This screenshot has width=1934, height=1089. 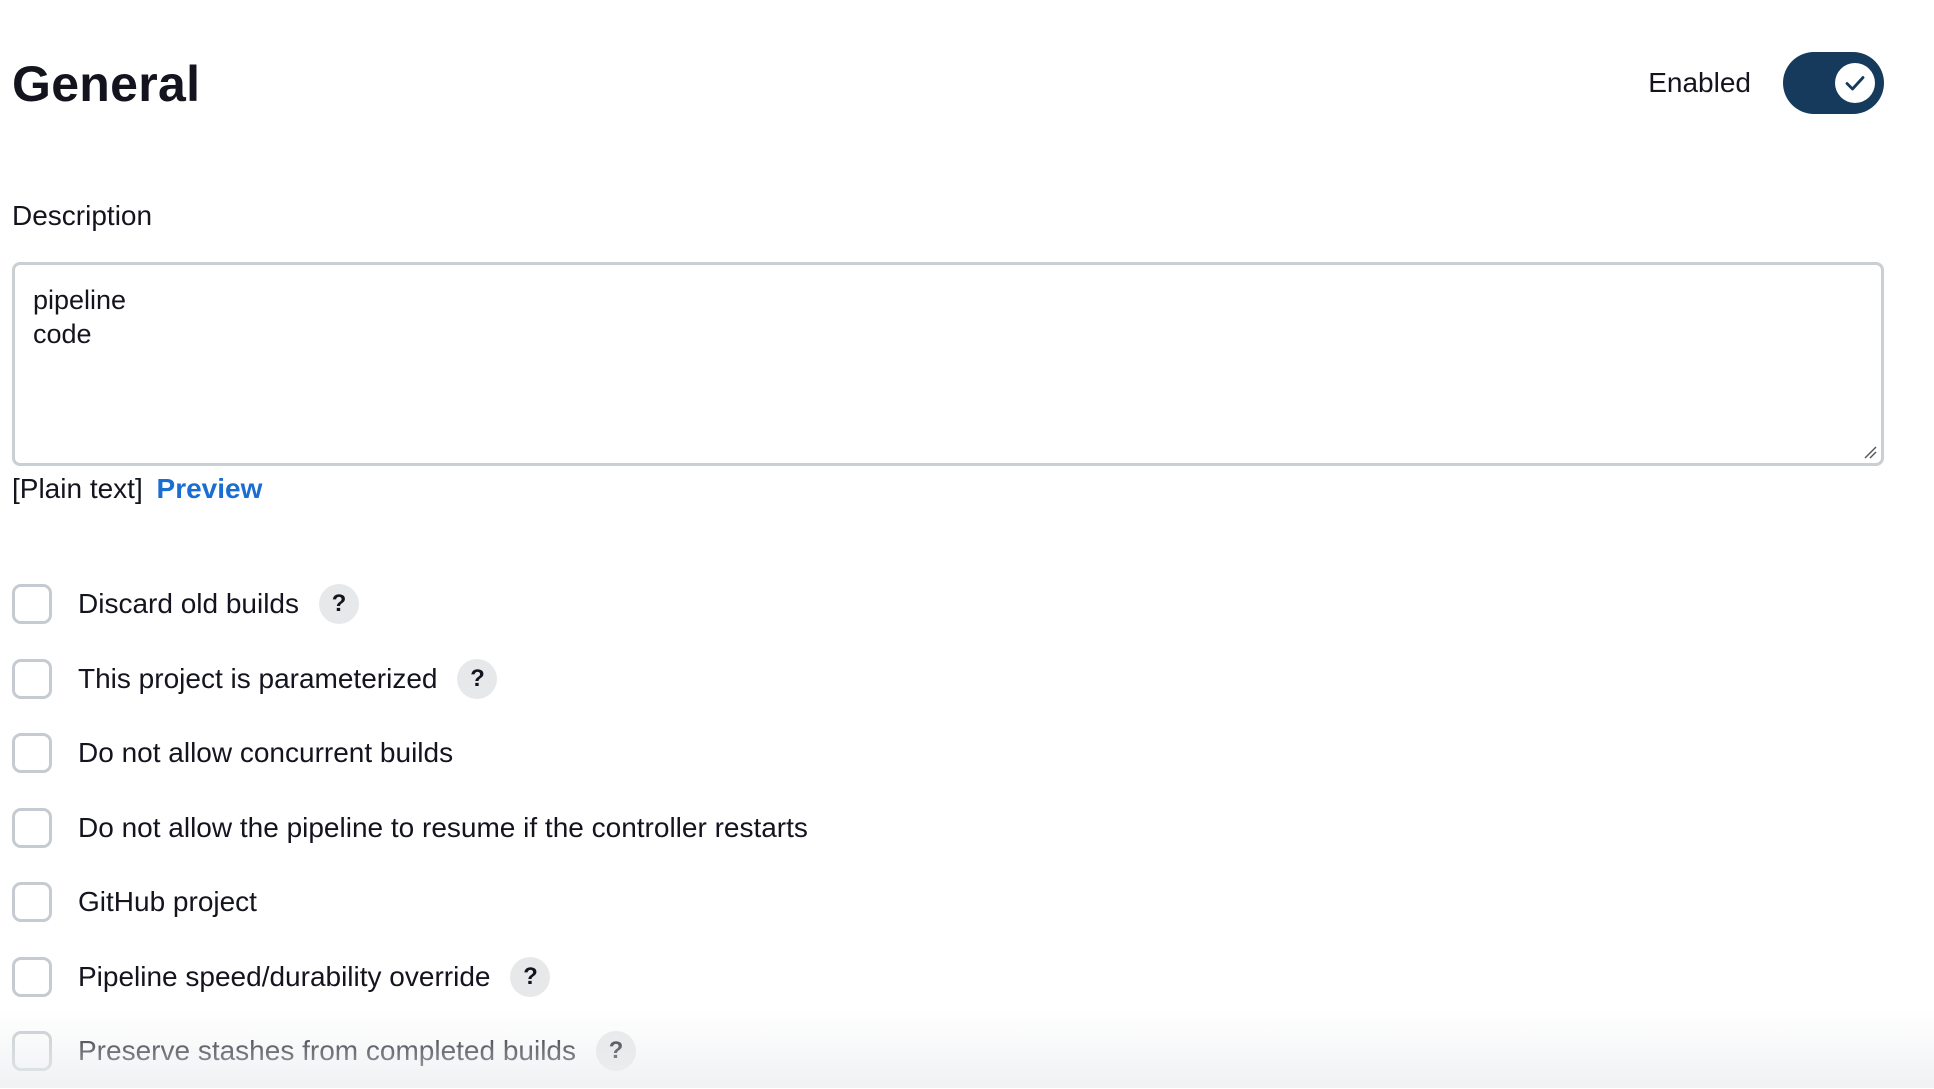 I want to click on description-value: pipeline code, so click(x=948, y=317).